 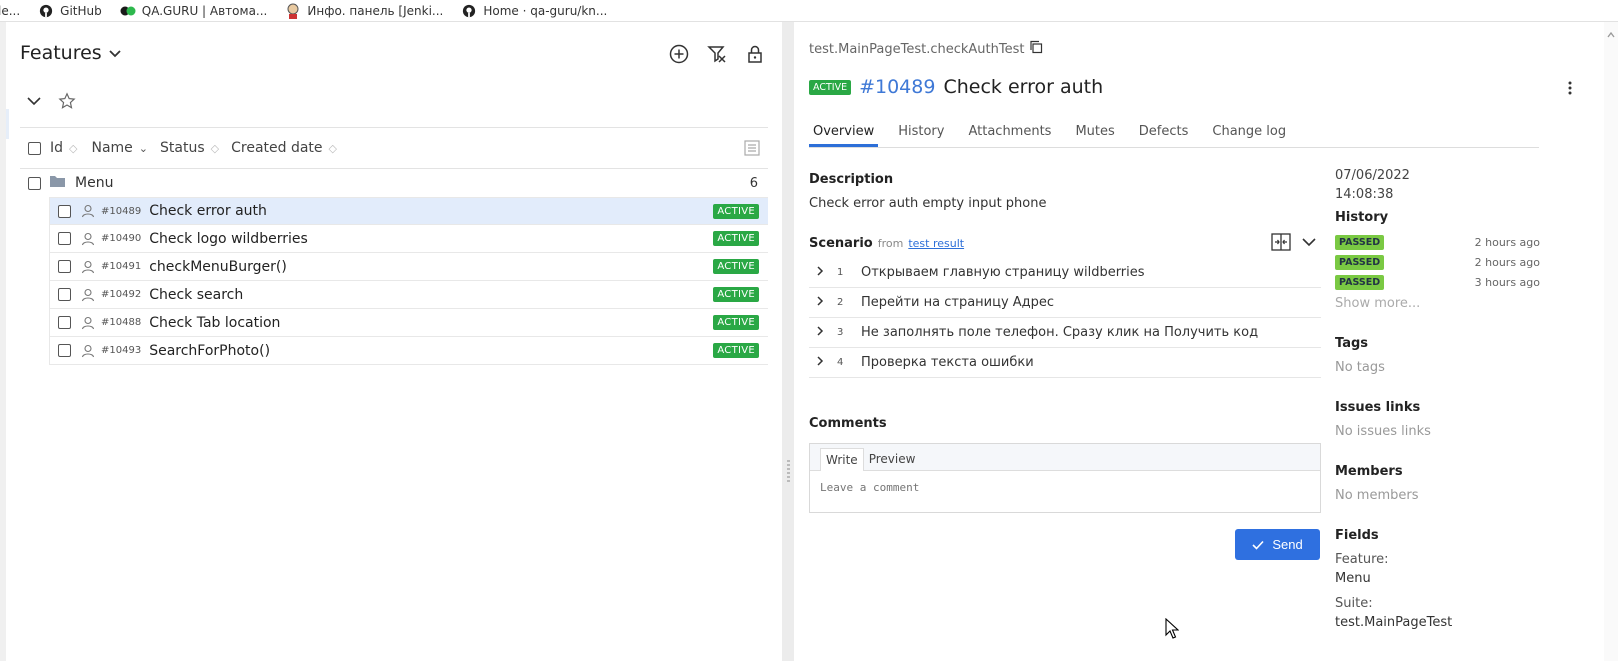 I want to click on history-item: PASSED 3 hours ago, so click(x=1437, y=282).